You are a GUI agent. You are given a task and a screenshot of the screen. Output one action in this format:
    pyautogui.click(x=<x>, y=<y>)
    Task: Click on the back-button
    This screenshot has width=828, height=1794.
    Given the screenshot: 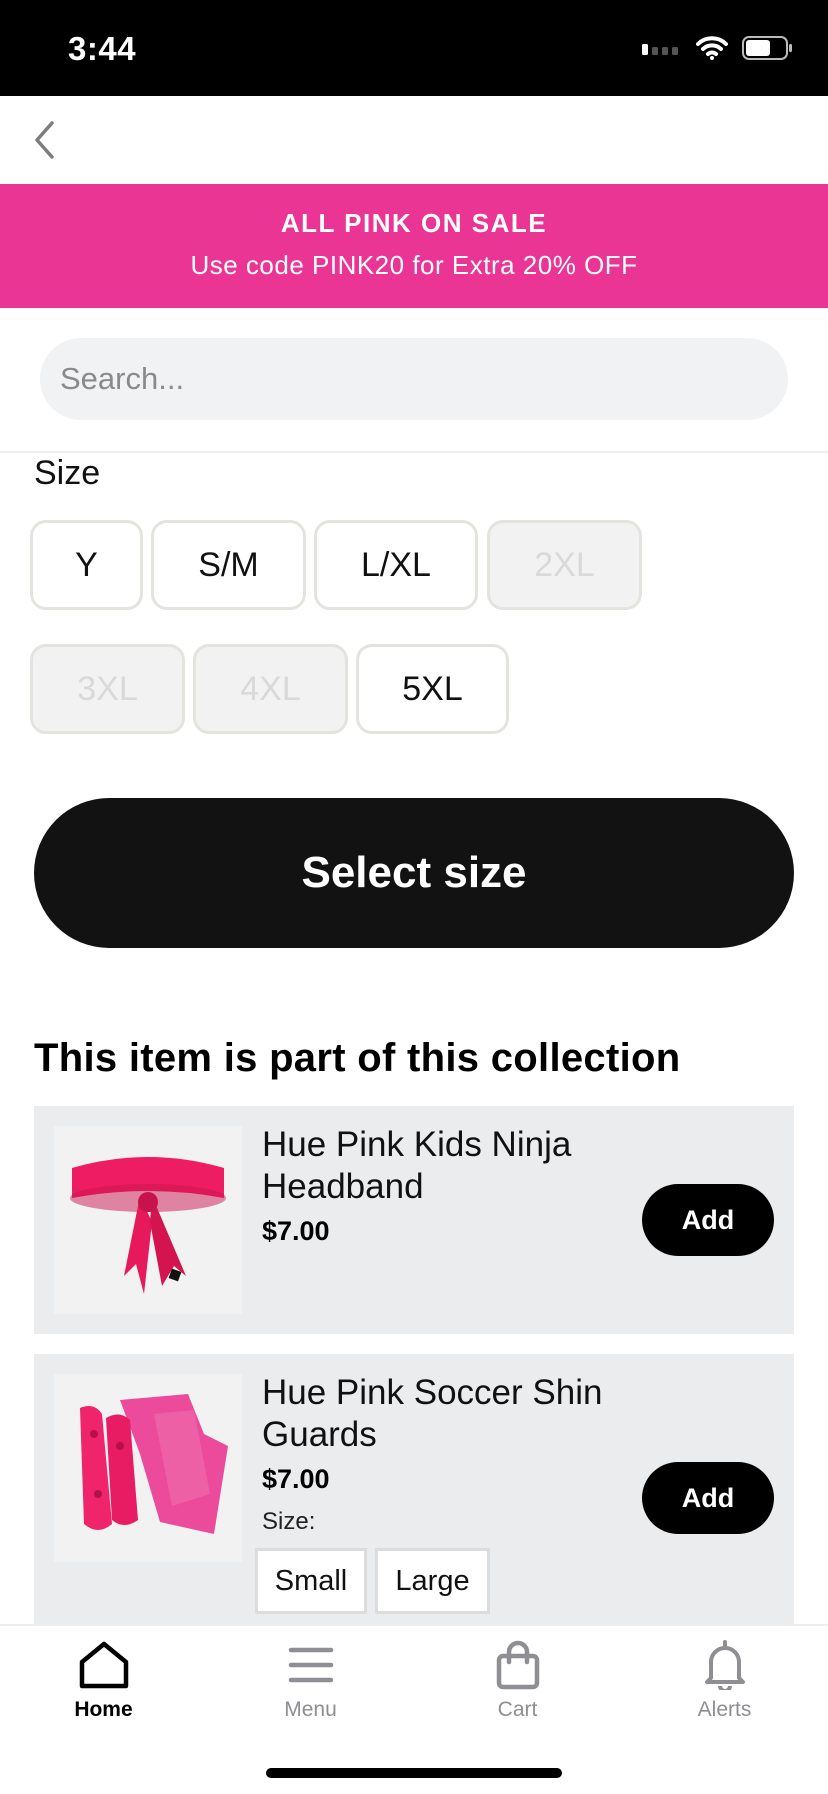 What is the action you would take?
    pyautogui.click(x=44, y=140)
    